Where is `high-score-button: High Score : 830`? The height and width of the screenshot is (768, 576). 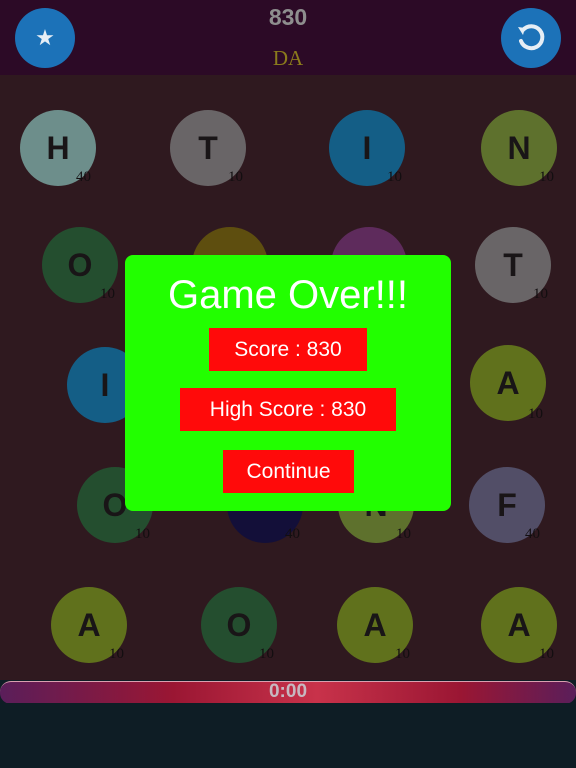 high-score-button: High Score : 830 is located at coordinates (288, 409).